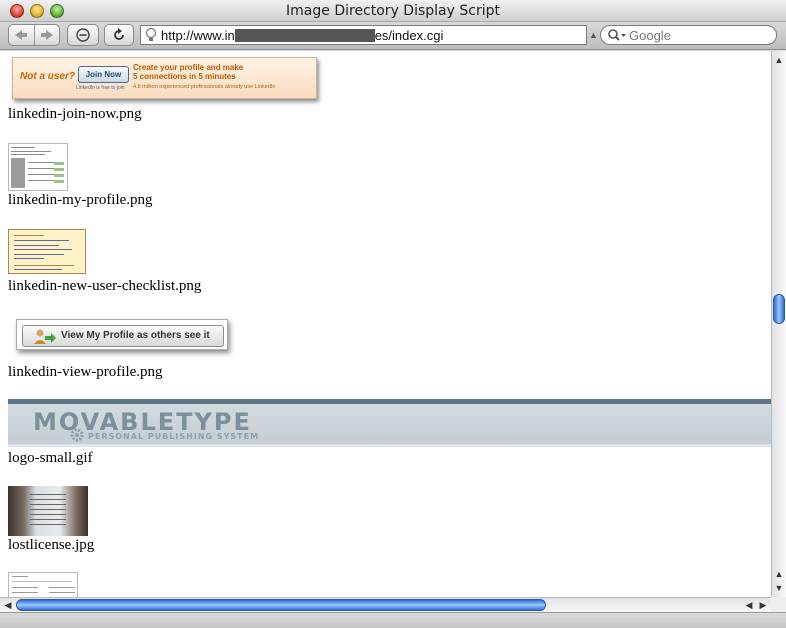  I want to click on toolbar: http://www.in es/index.cgi ▲ Google, so click(393, 36).